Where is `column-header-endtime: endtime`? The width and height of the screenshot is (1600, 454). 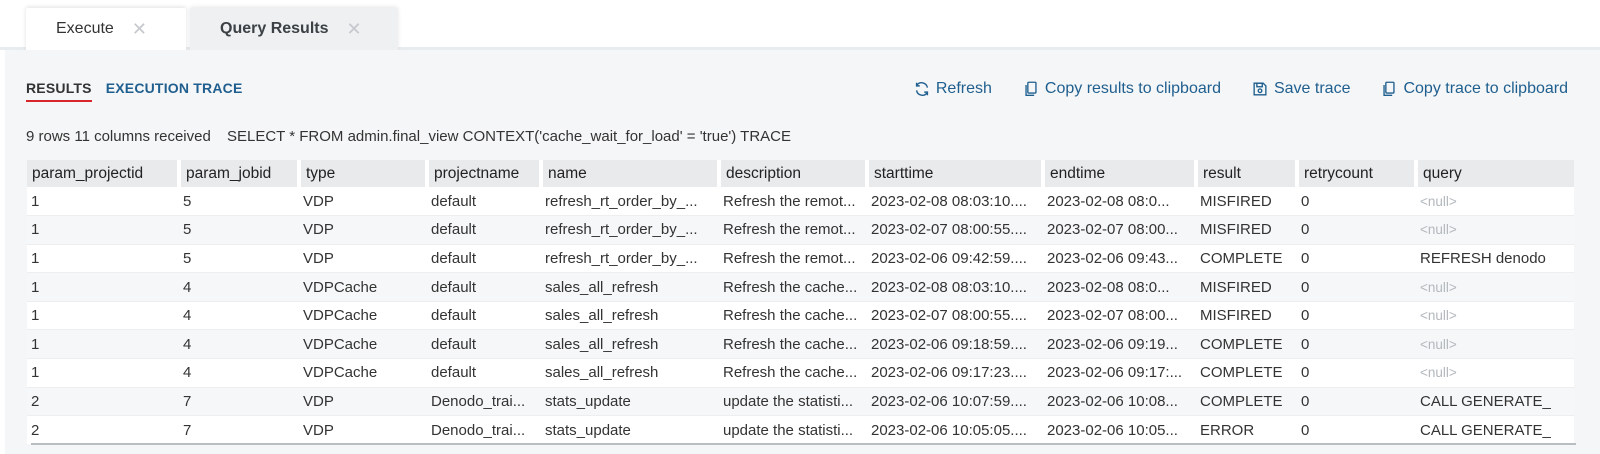 column-header-endtime: endtime is located at coordinates (1120, 173).